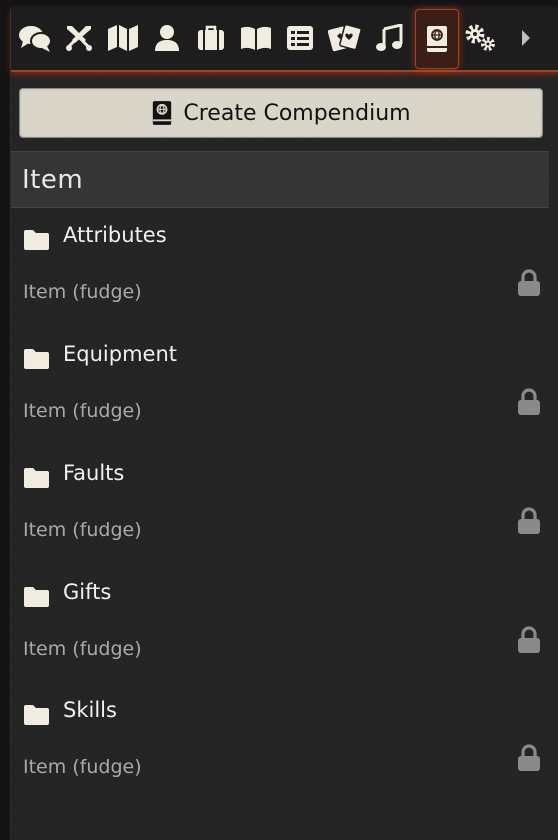 The height and width of the screenshot is (840, 558). What do you see at coordinates (280, 745) in the screenshot?
I see `compendium-pack: Skills Item (fudge)` at bounding box center [280, 745].